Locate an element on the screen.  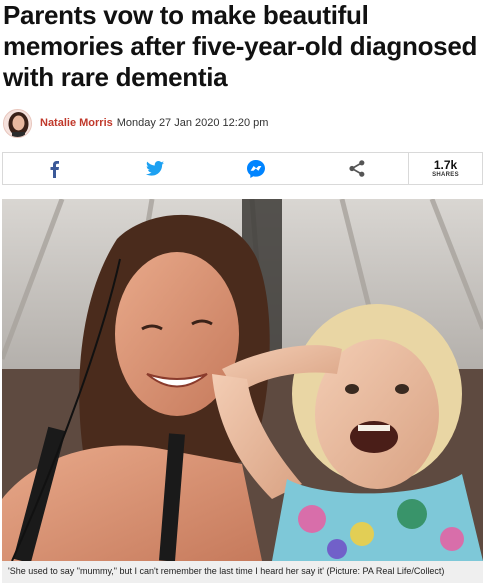
share-icon is located at coordinates (357, 168).